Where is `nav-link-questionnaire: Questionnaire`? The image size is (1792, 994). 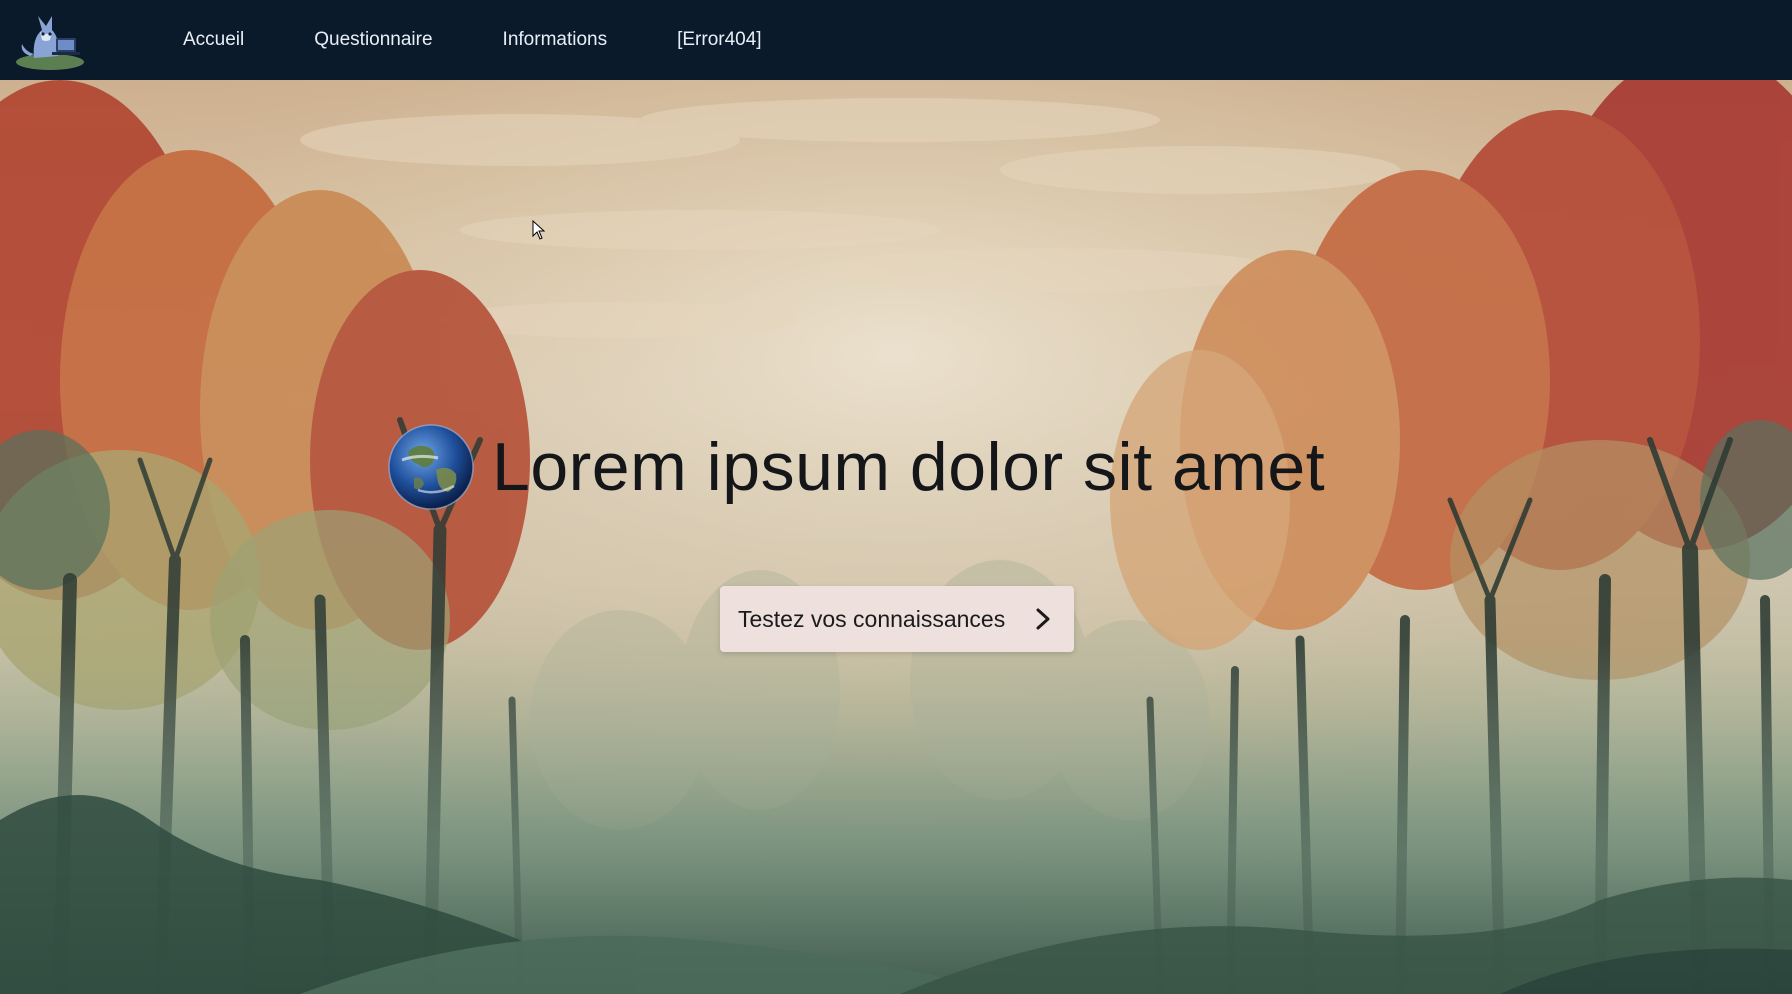 nav-link-questionnaire: Questionnaire is located at coordinates (373, 40).